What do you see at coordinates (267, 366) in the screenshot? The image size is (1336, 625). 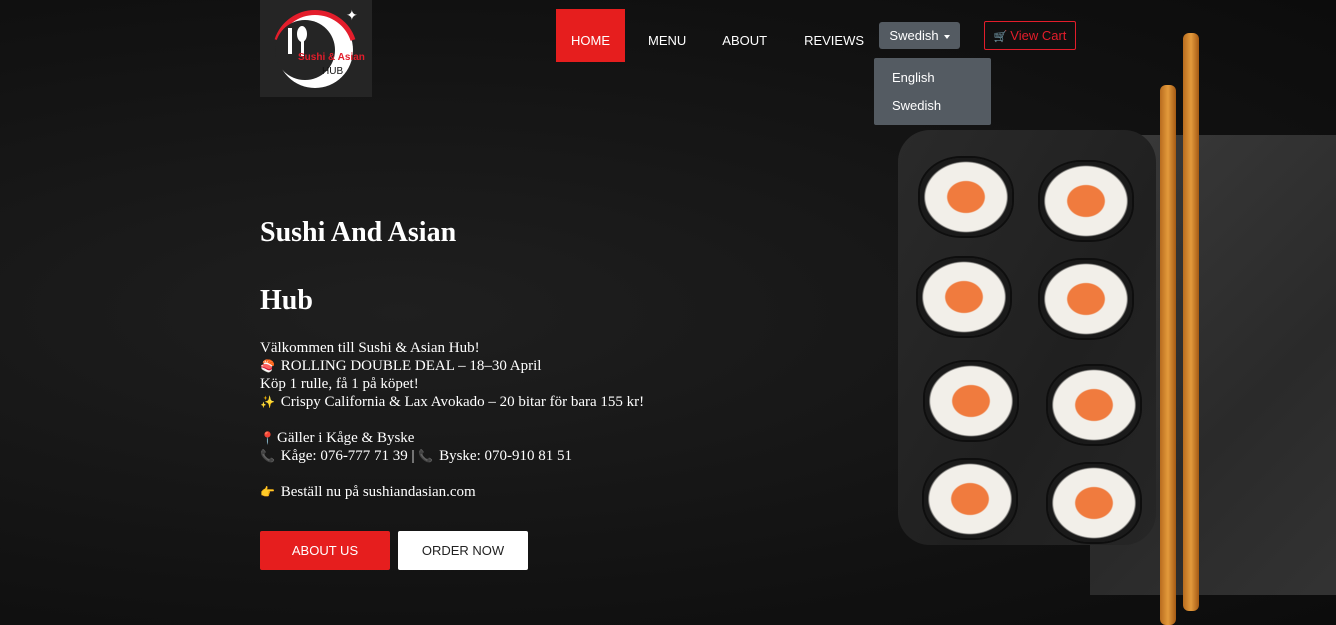 I see `sushi-icon: 🍣` at bounding box center [267, 366].